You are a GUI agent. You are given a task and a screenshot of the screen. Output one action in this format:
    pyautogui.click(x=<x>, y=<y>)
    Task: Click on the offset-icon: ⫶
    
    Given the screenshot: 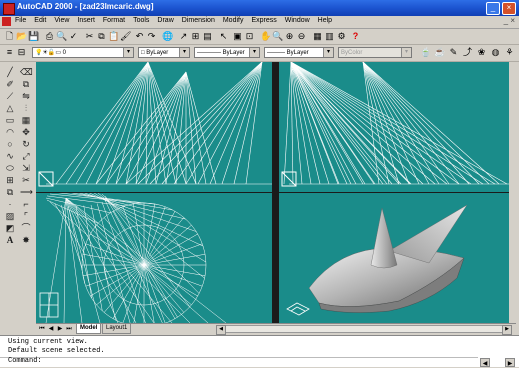 What is the action you would take?
    pyautogui.click(x=26, y=108)
    